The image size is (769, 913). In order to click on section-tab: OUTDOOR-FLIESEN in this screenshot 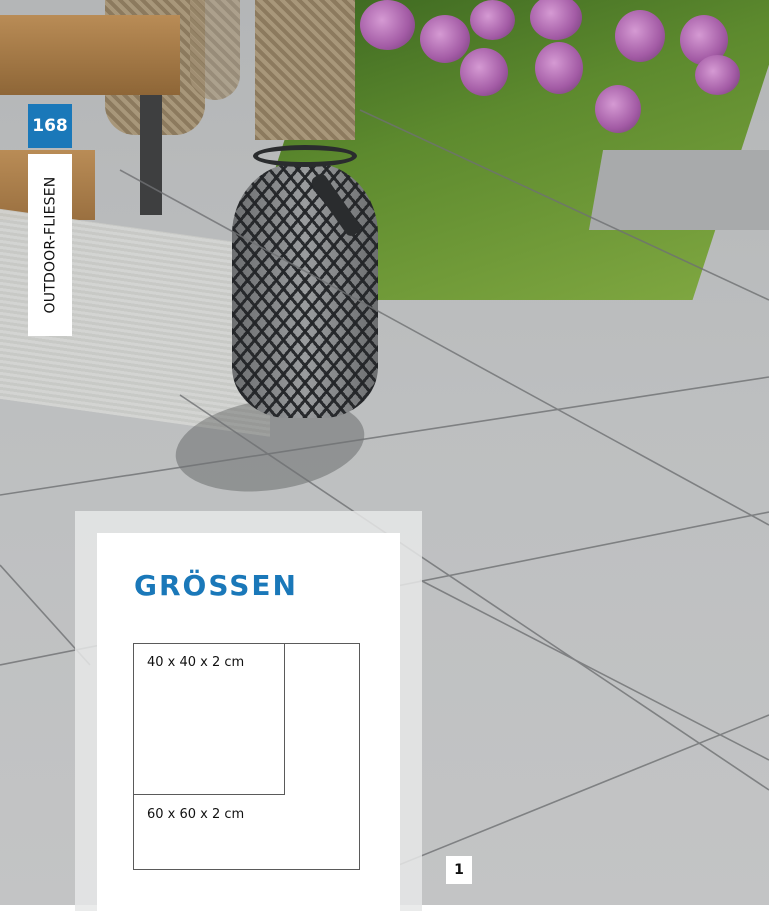, I will do `click(50, 245)`.